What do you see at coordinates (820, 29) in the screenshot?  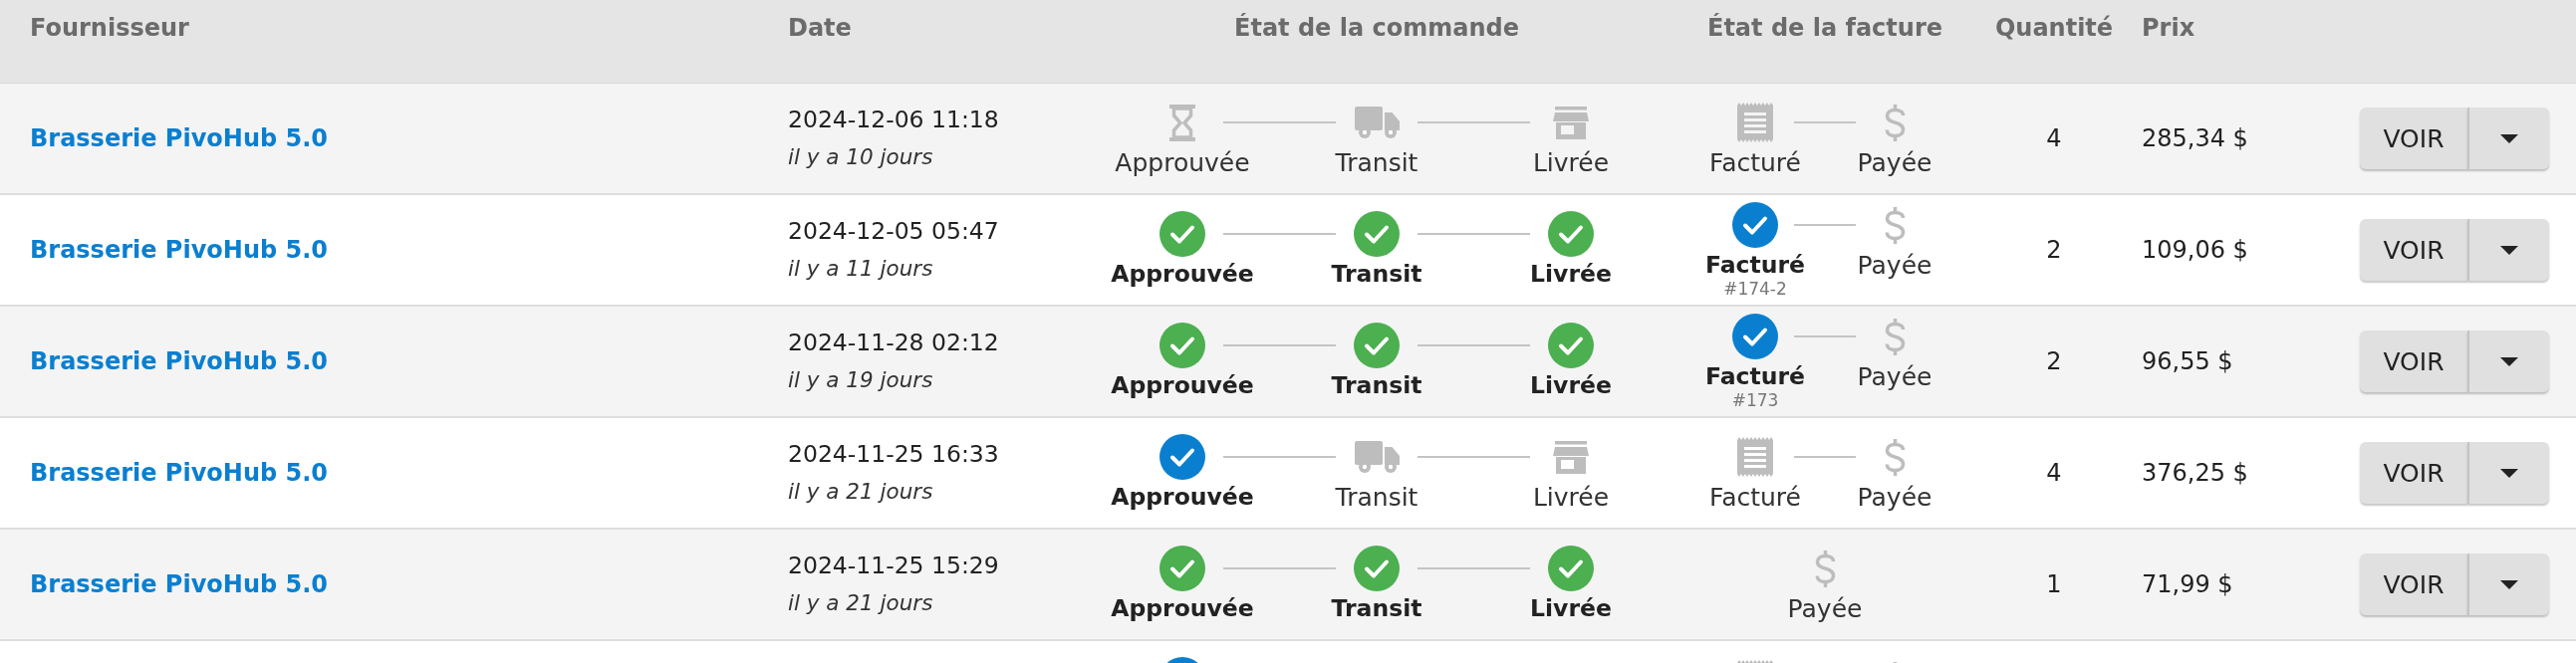 I see `column-header: Date` at bounding box center [820, 29].